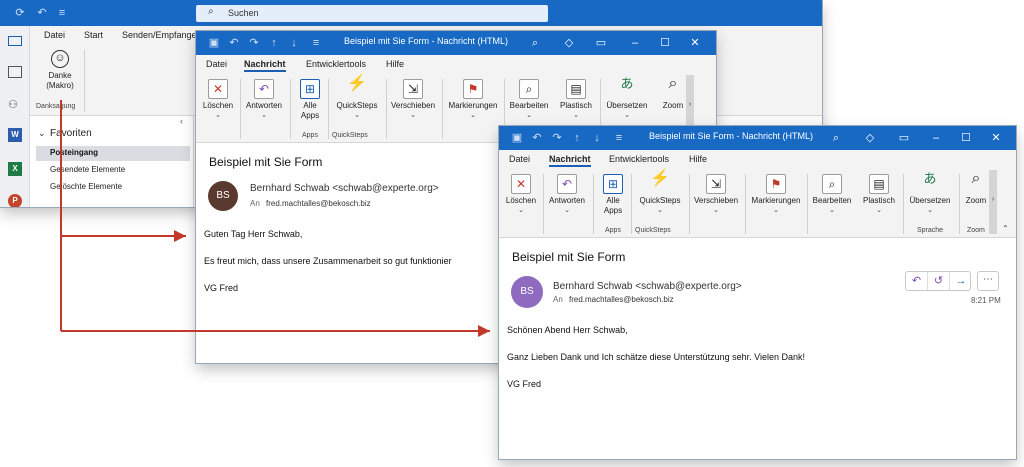  I want to click on favorites-label: Favoriten, so click(71, 133).